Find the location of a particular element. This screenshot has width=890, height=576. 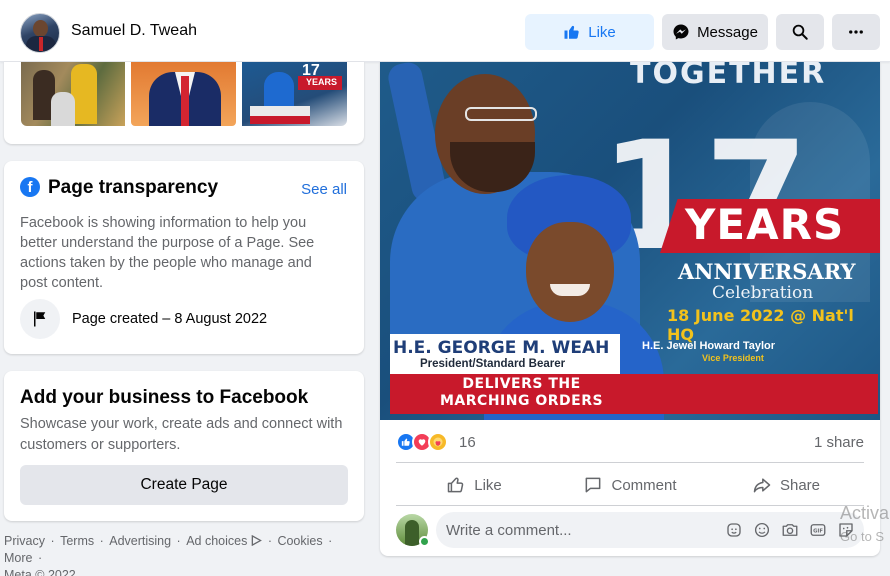

message-button: Message is located at coordinates (715, 32).